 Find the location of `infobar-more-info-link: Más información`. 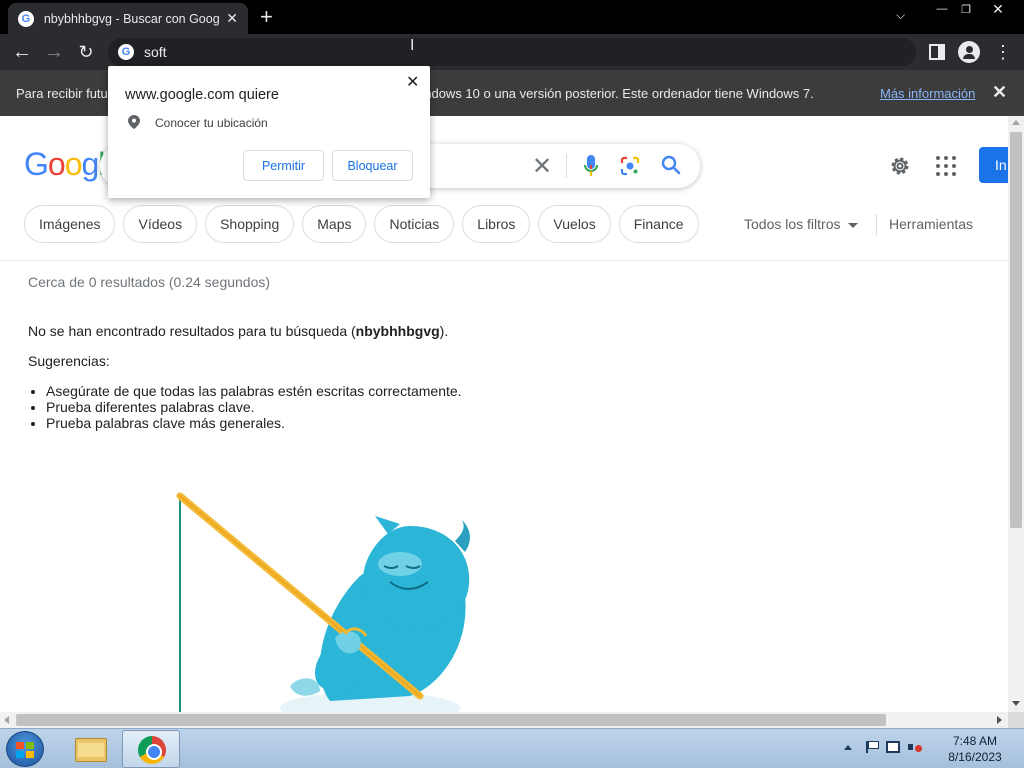

infobar-more-info-link: Más información is located at coordinates (927, 93).